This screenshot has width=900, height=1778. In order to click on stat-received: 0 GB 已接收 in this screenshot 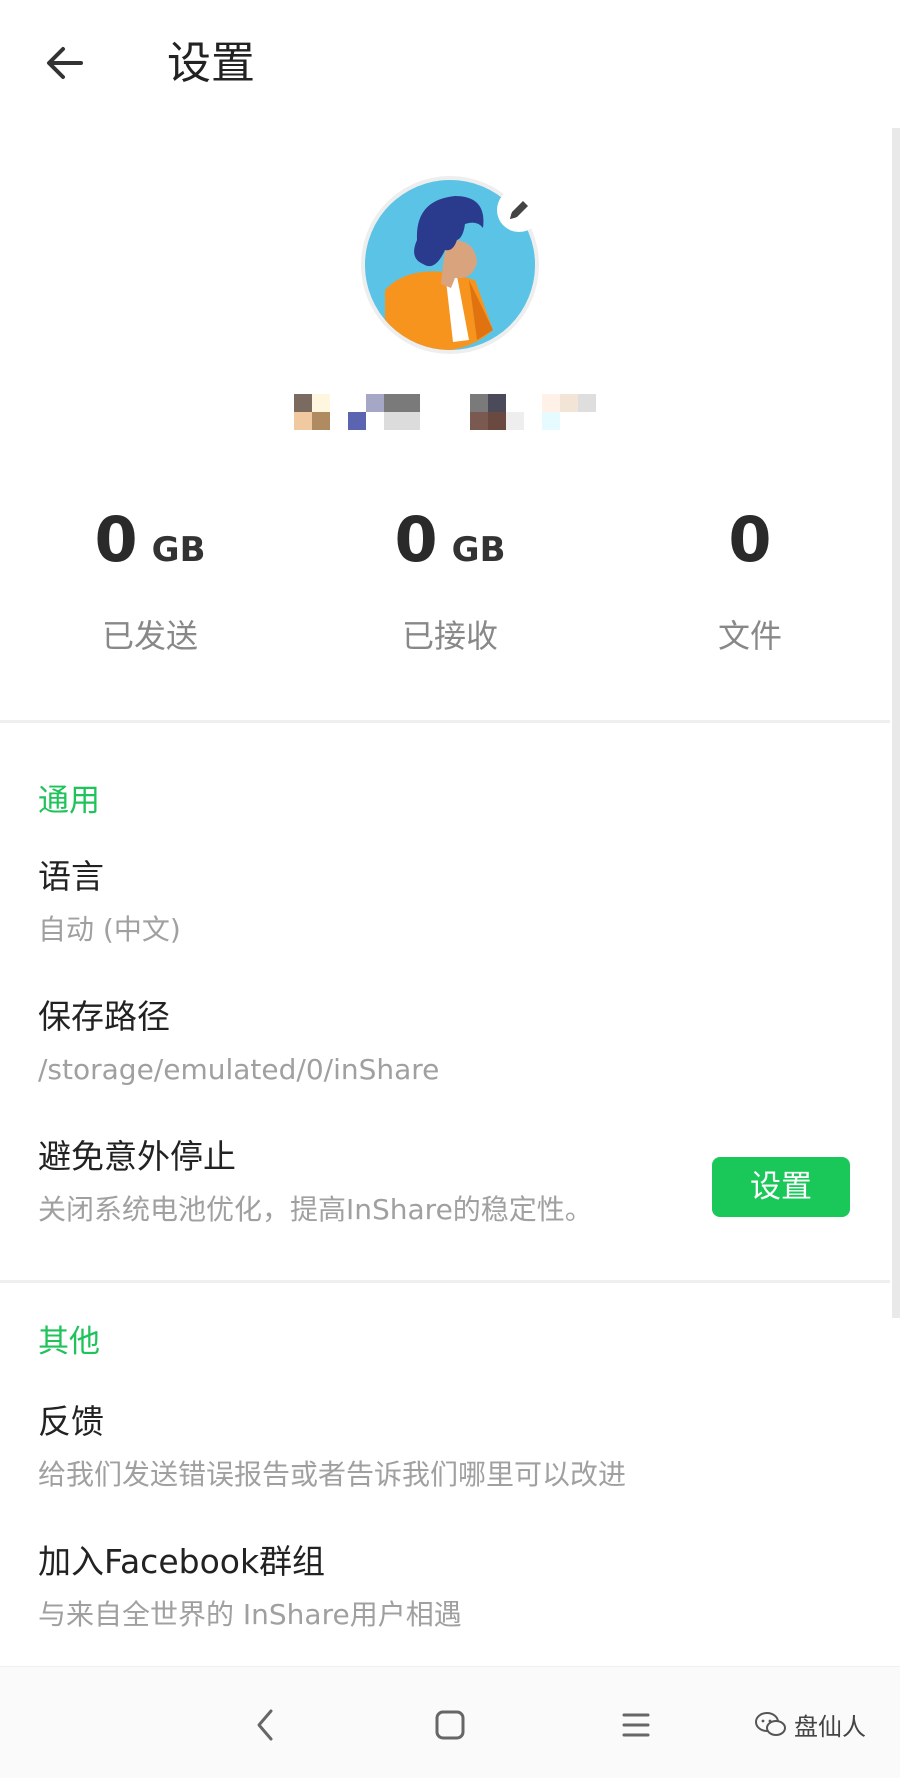, I will do `click(450, 578)`.